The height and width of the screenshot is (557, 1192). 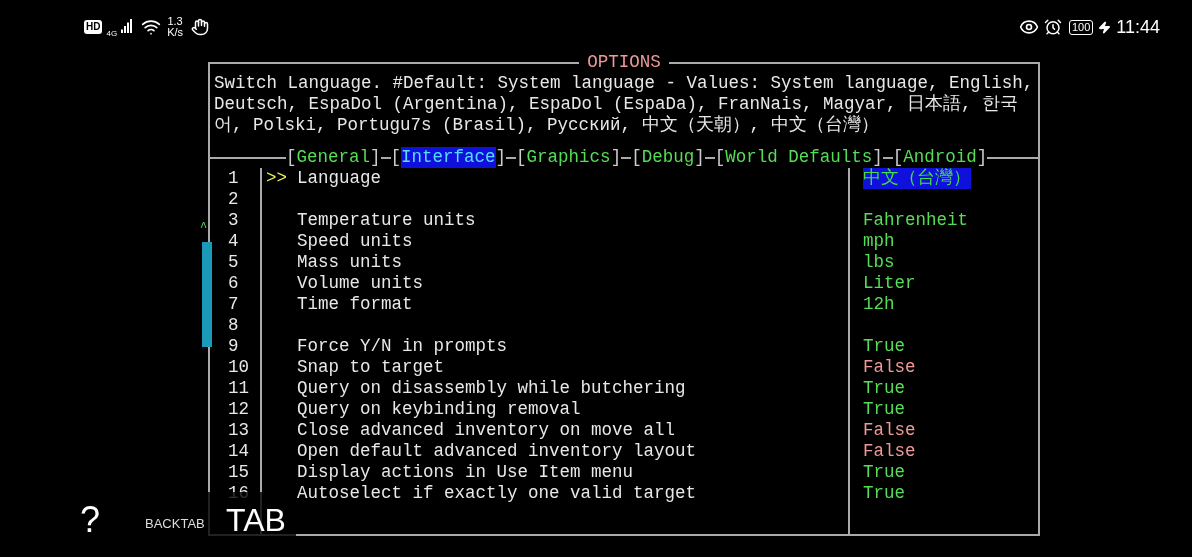 I want to click on scroll-up-marker: ^, so click(x=204, y=228).